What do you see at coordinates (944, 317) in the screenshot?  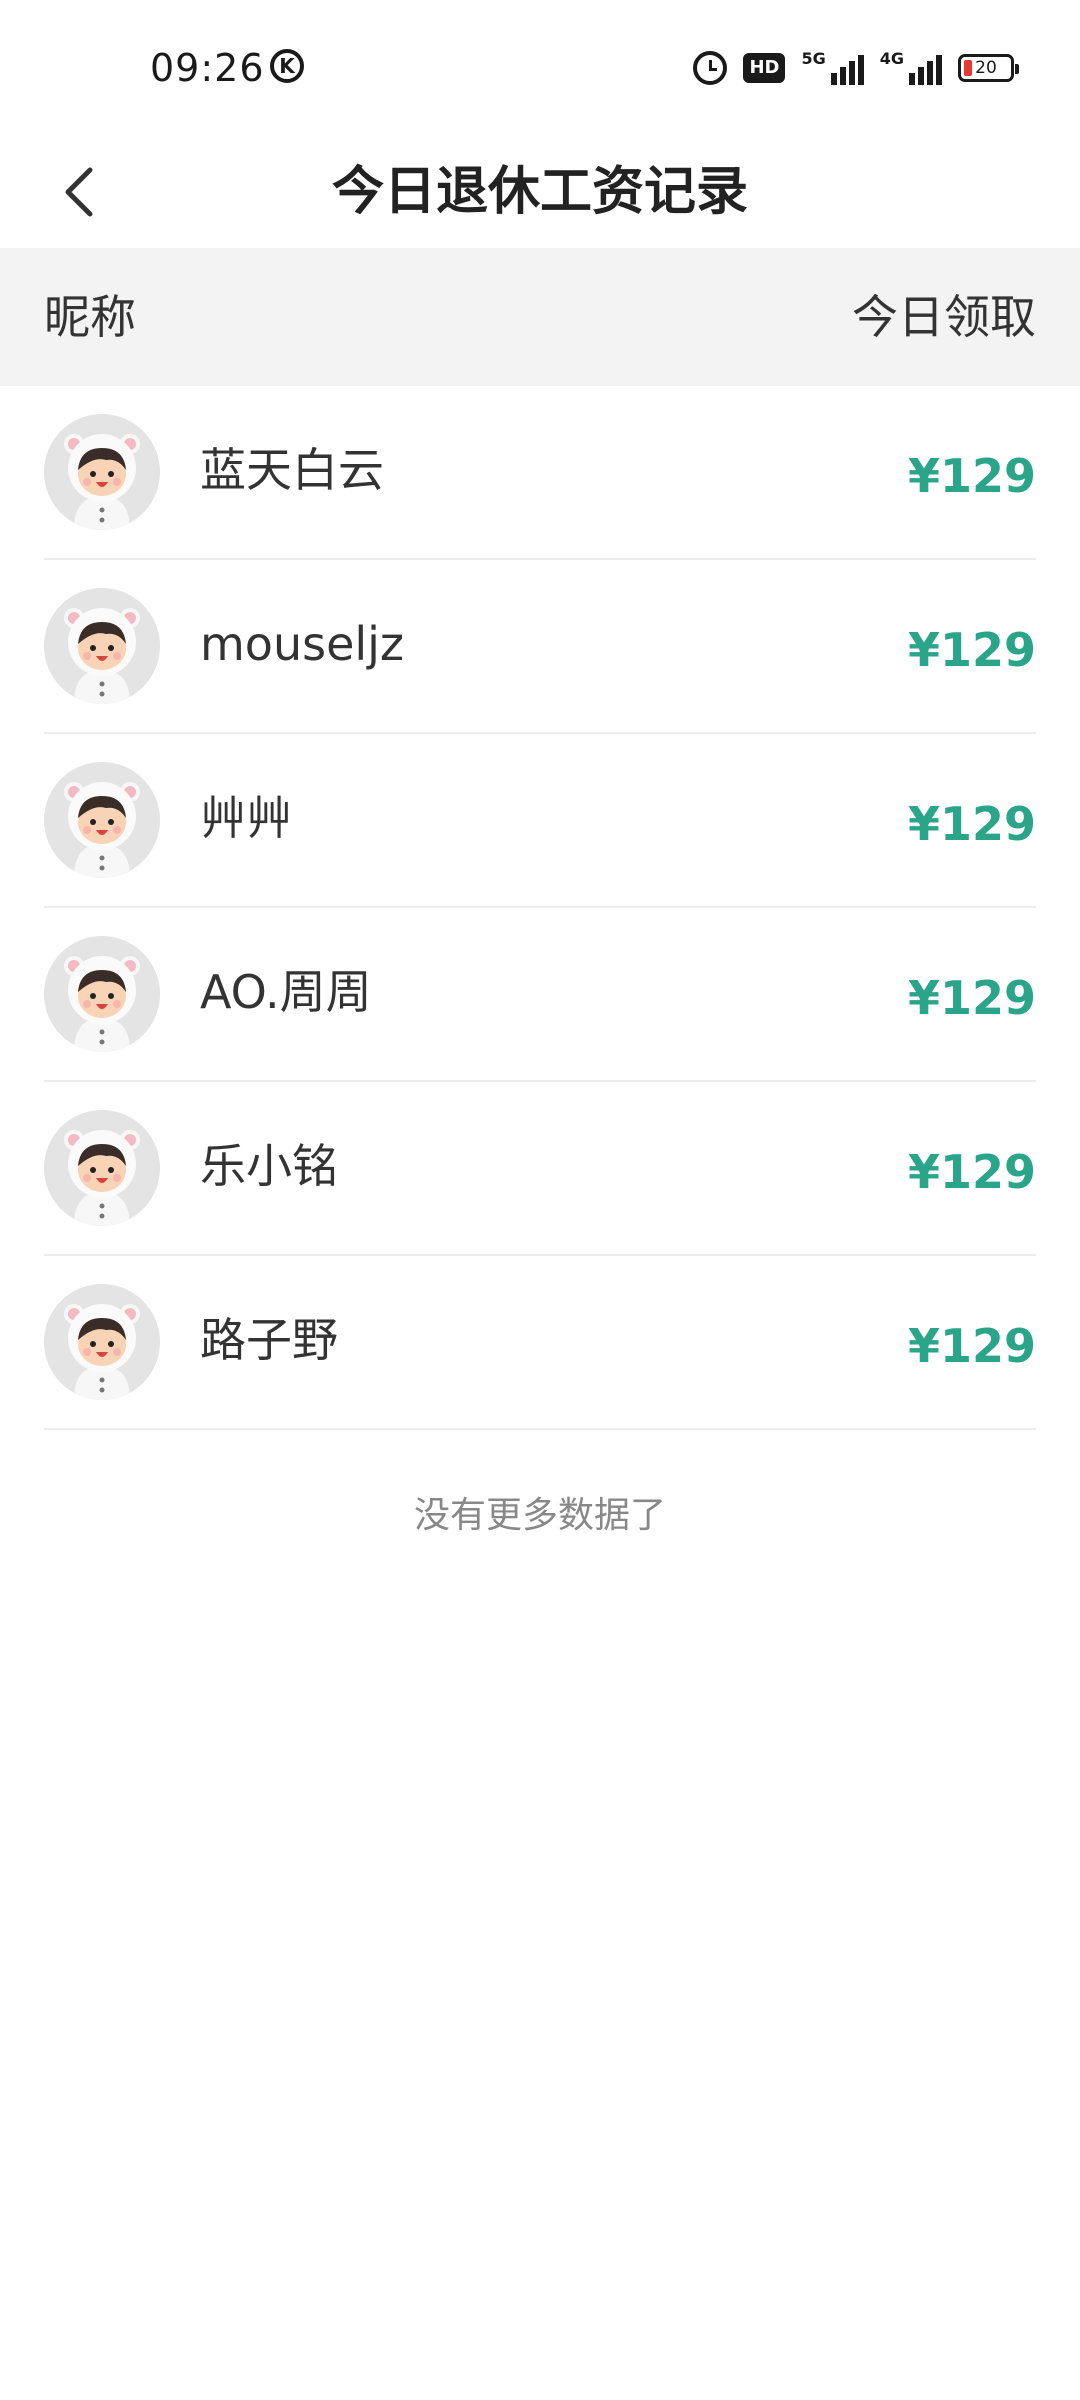 I see `column-header-amount: 今日领取` at bounding box center [944, 317].